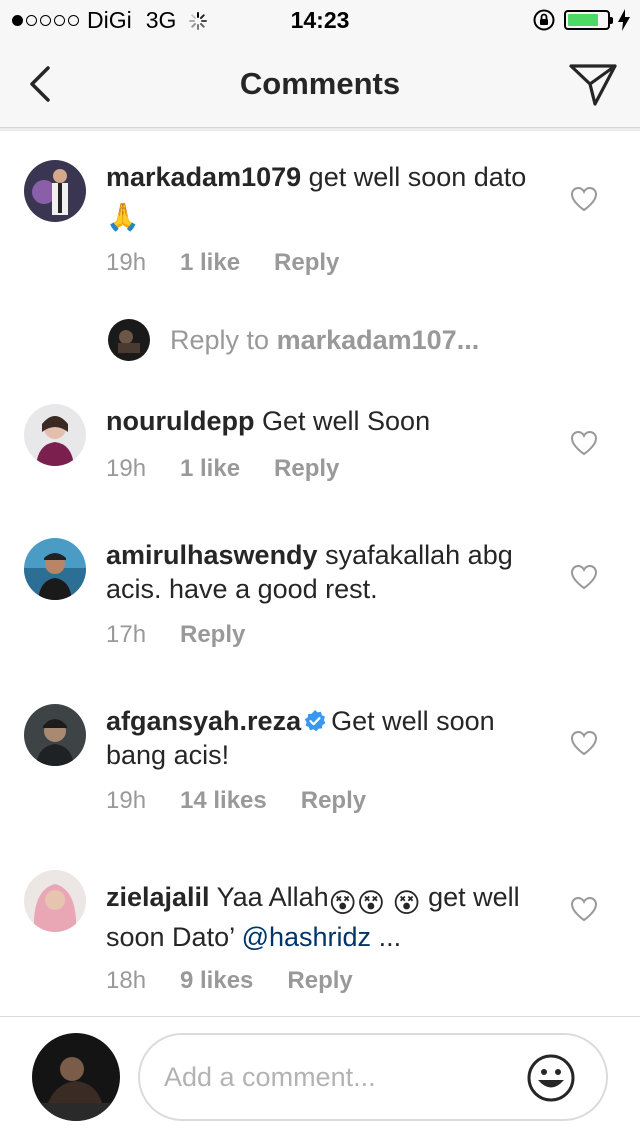 This screenshot has width=640, height=1136. I want to click on charging-bolt-icon, so click(624, 20).